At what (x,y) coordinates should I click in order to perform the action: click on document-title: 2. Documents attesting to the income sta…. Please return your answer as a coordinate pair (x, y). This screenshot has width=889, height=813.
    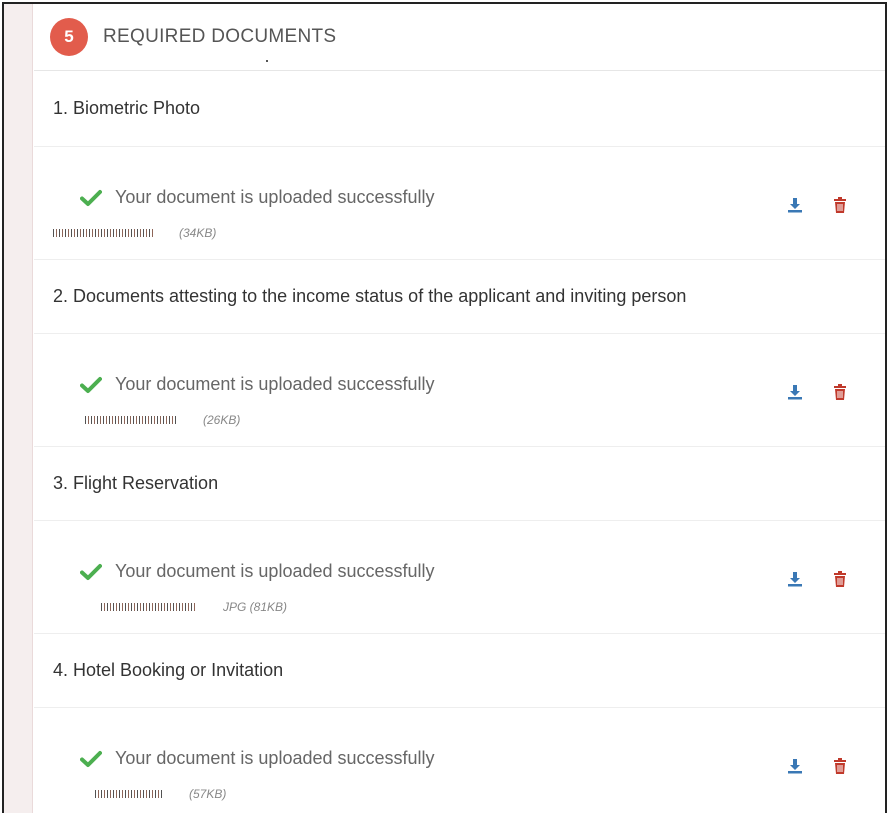
    Looking at the image, I should click on (459, 297).